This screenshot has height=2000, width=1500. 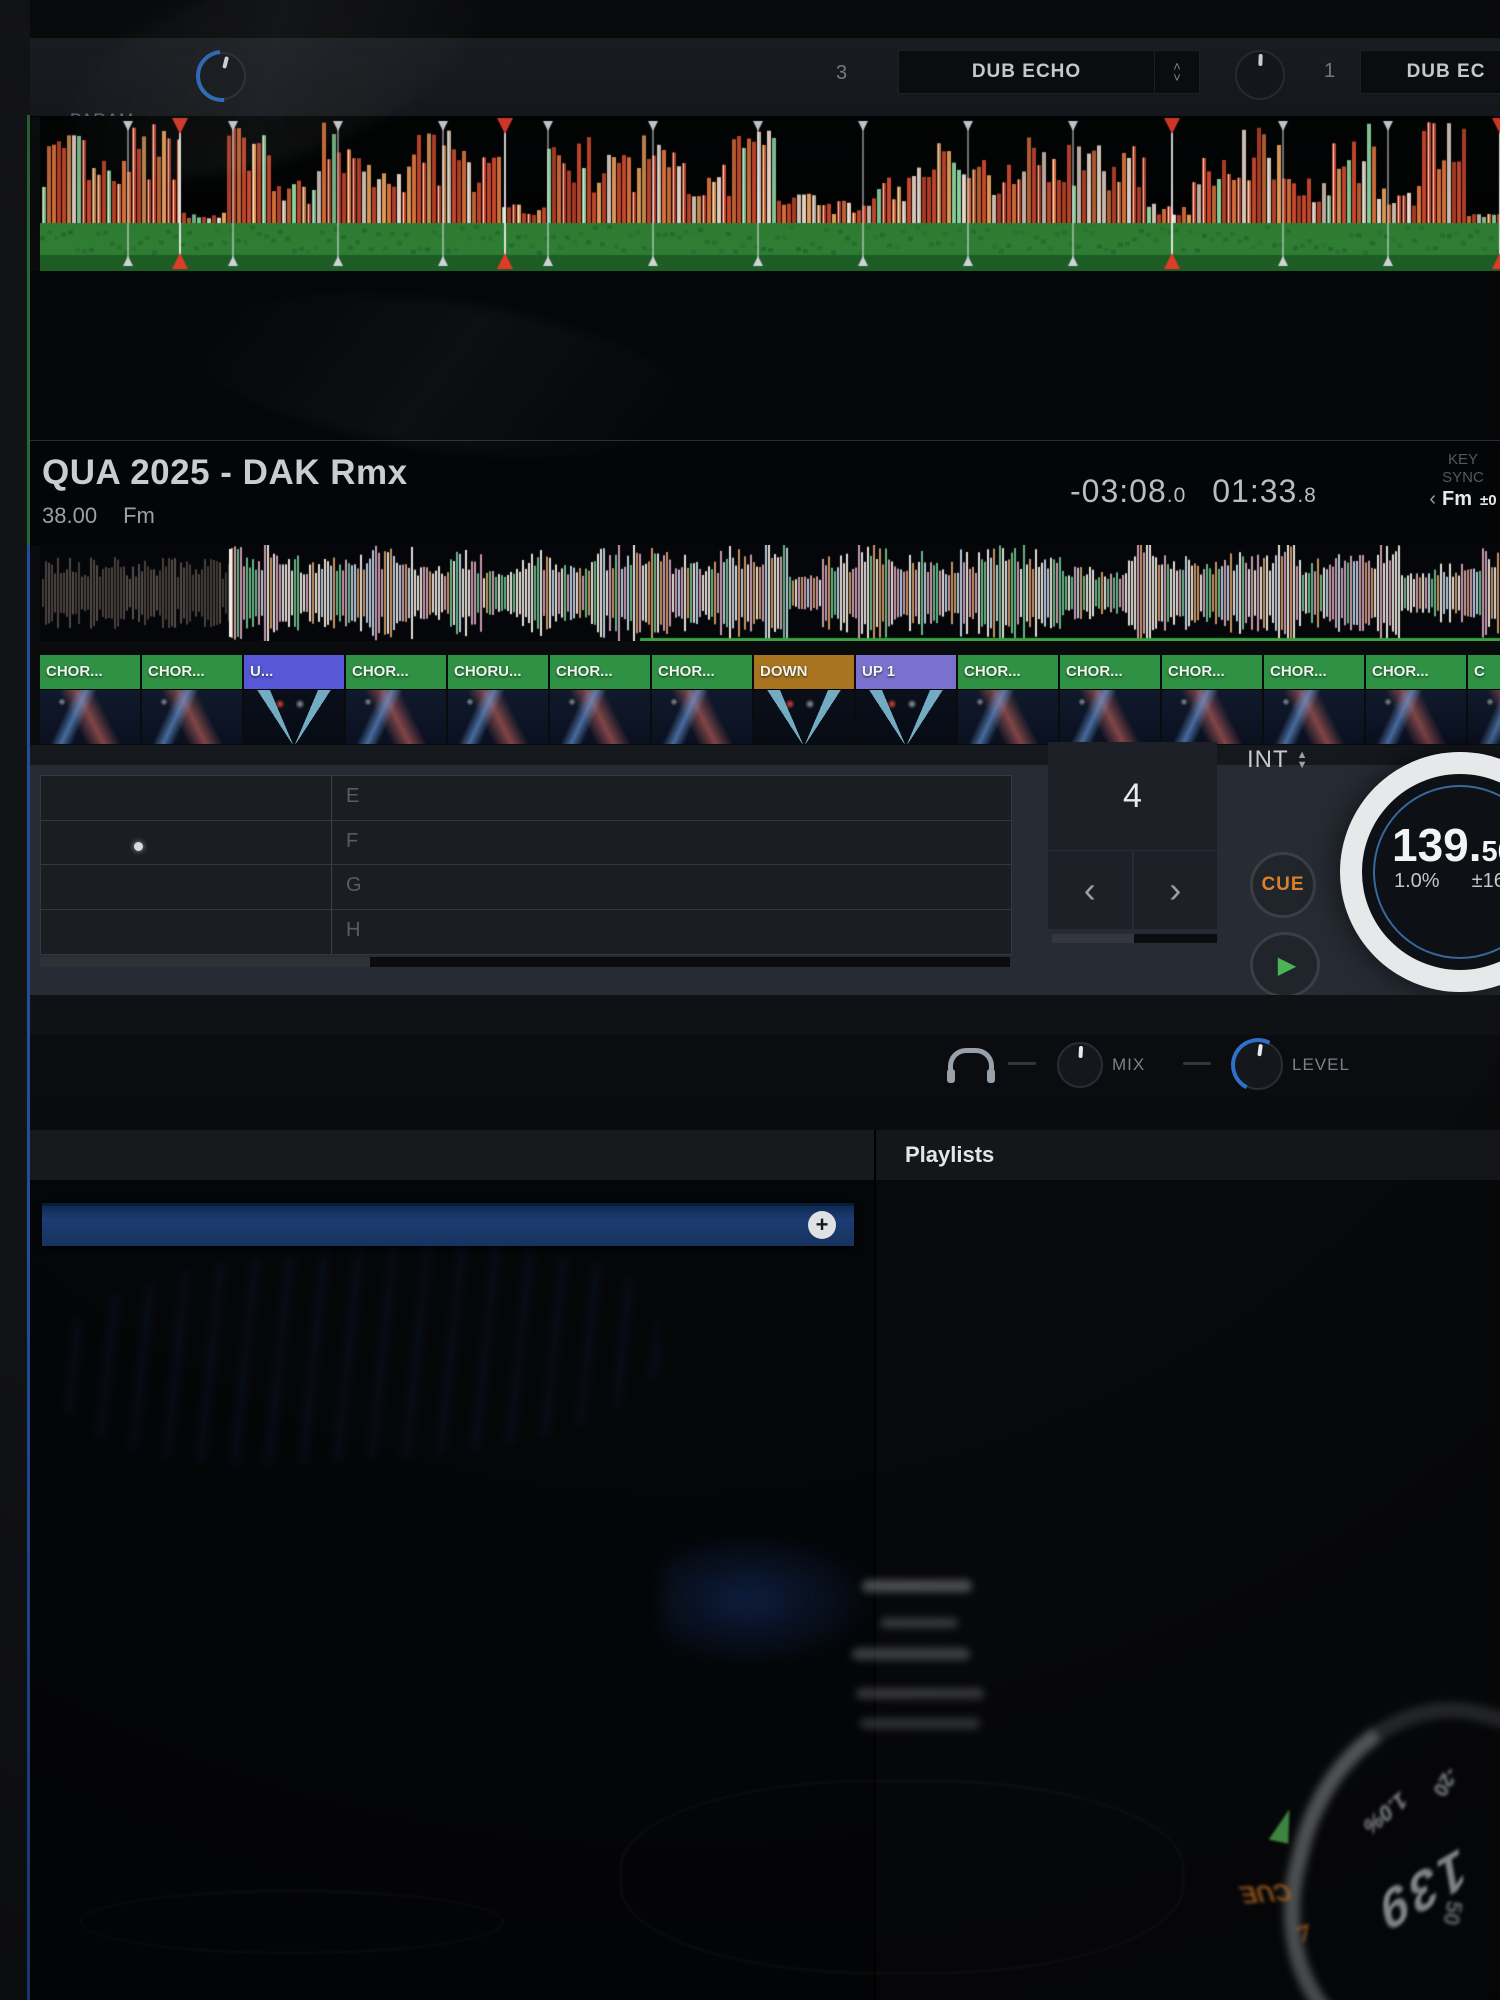 What do you see at coordinates (205, 962) in the screenshot?
I see `scrollbar-thumb` at bounding box center [205, 962].